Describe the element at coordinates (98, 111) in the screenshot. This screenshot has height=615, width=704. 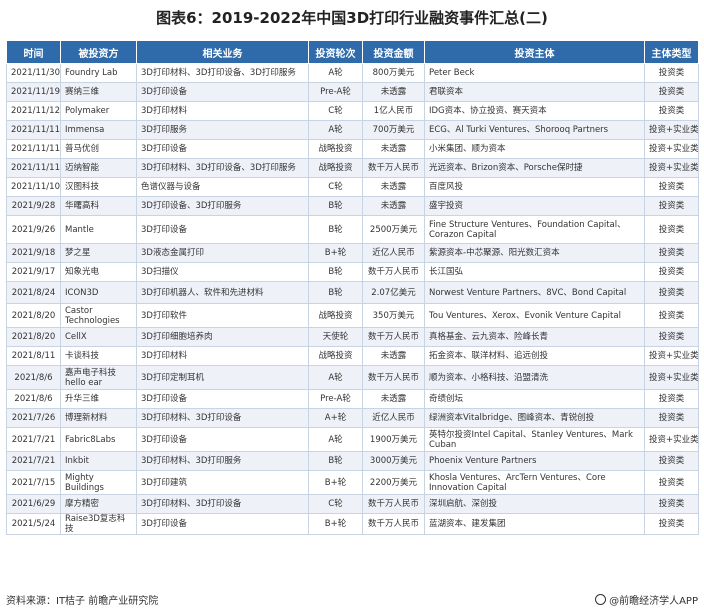
I see `cell-investee: Polymaker` at that location.